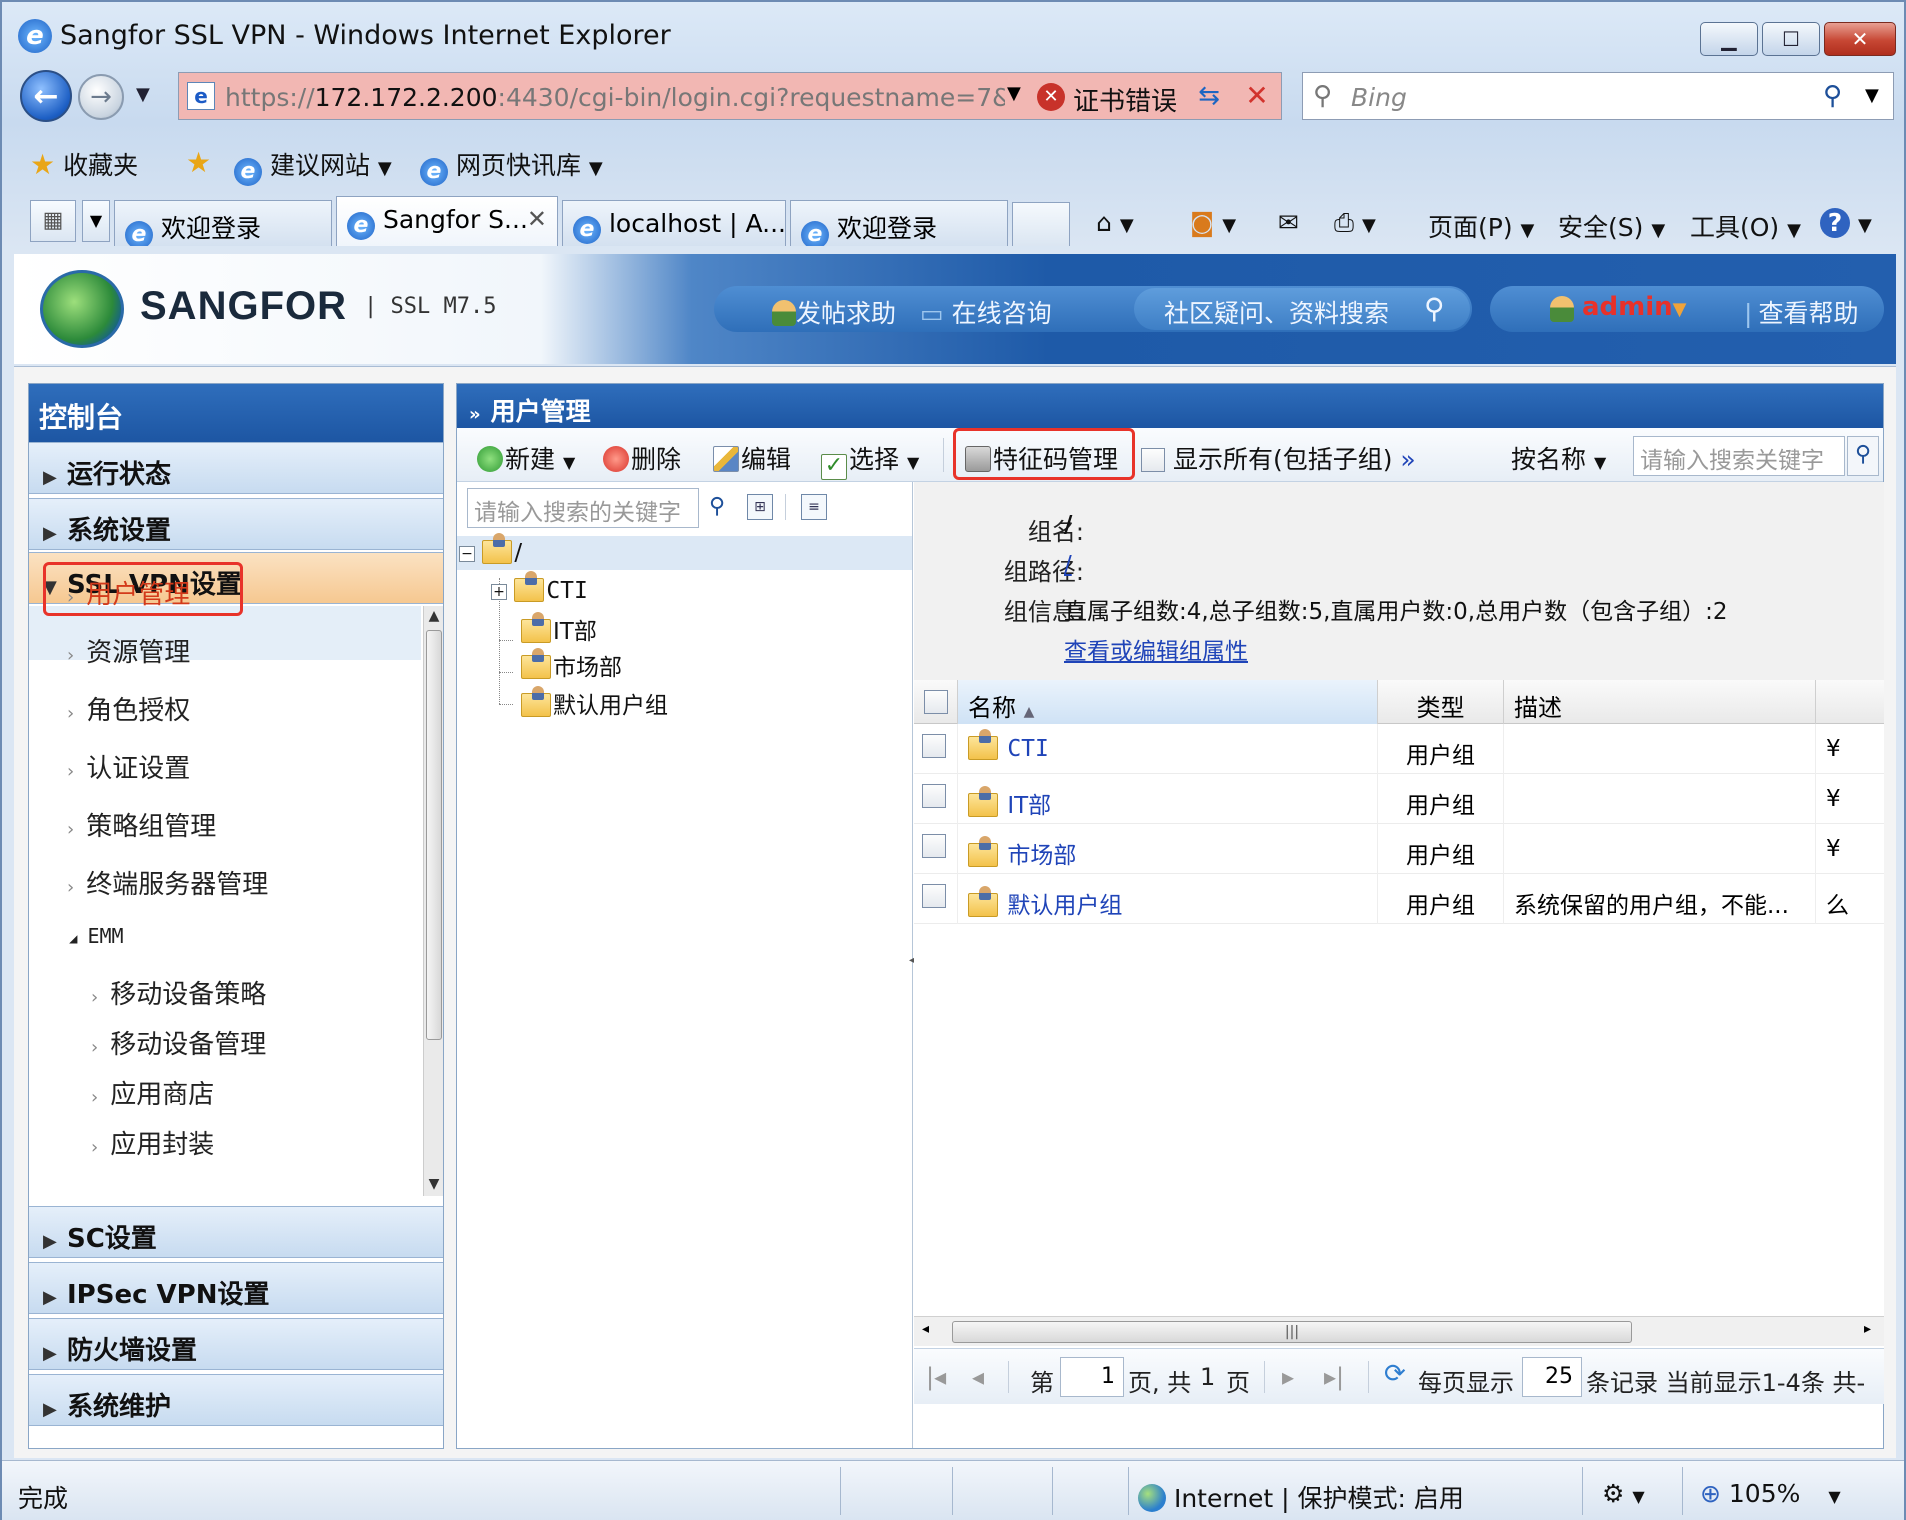 Image resolution: width=1906 pixels, height=1520 pixels. I want to click on edit-group-properties-link: 查看或编辑组属性, so click(1156, 649).